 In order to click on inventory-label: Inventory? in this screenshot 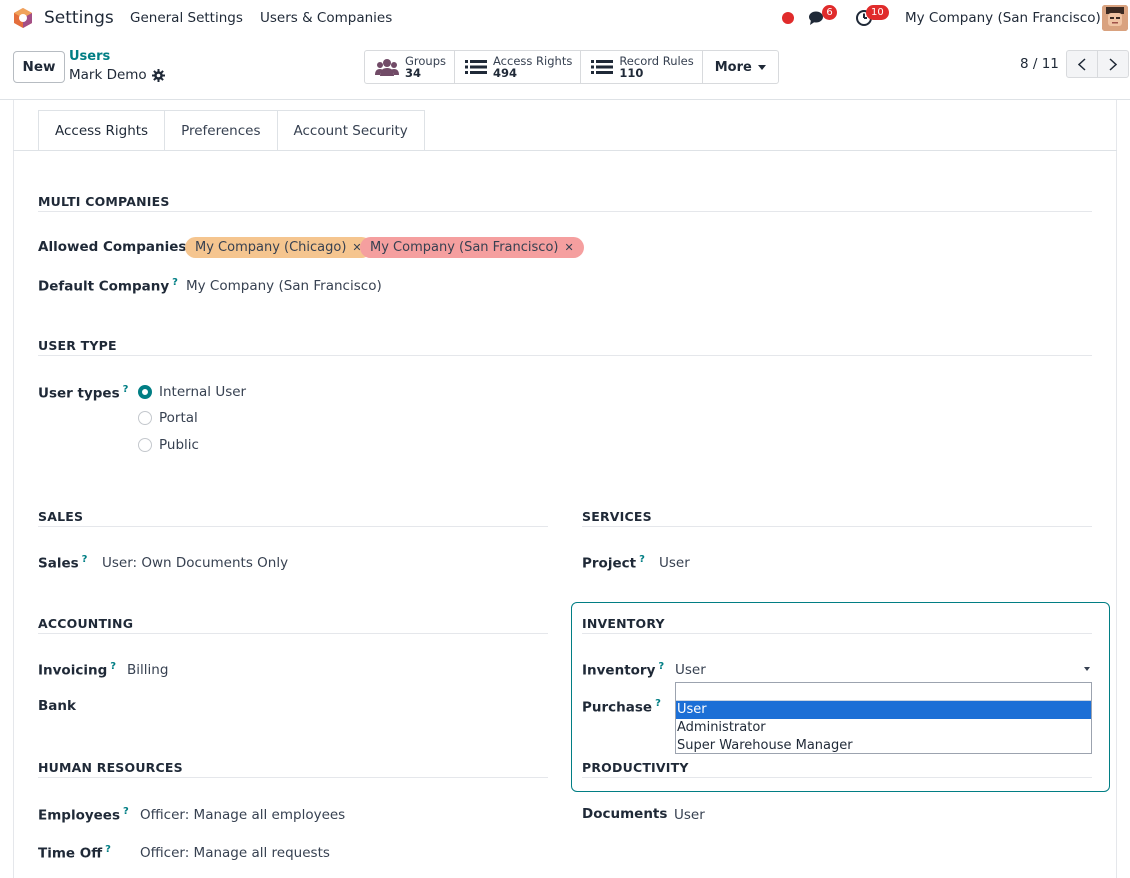, I will do `click(623, 670)`.